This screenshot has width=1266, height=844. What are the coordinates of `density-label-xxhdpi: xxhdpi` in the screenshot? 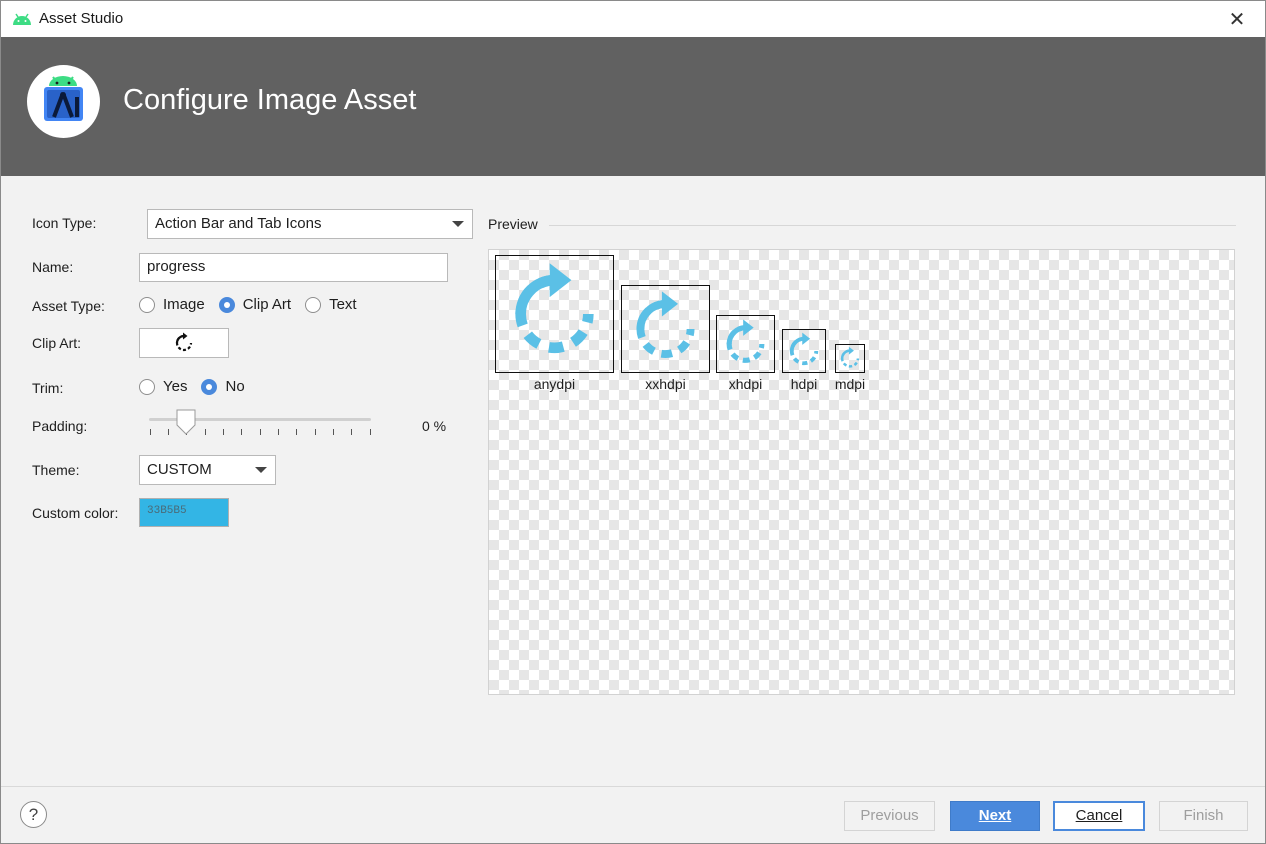 It's located at (665, 384).